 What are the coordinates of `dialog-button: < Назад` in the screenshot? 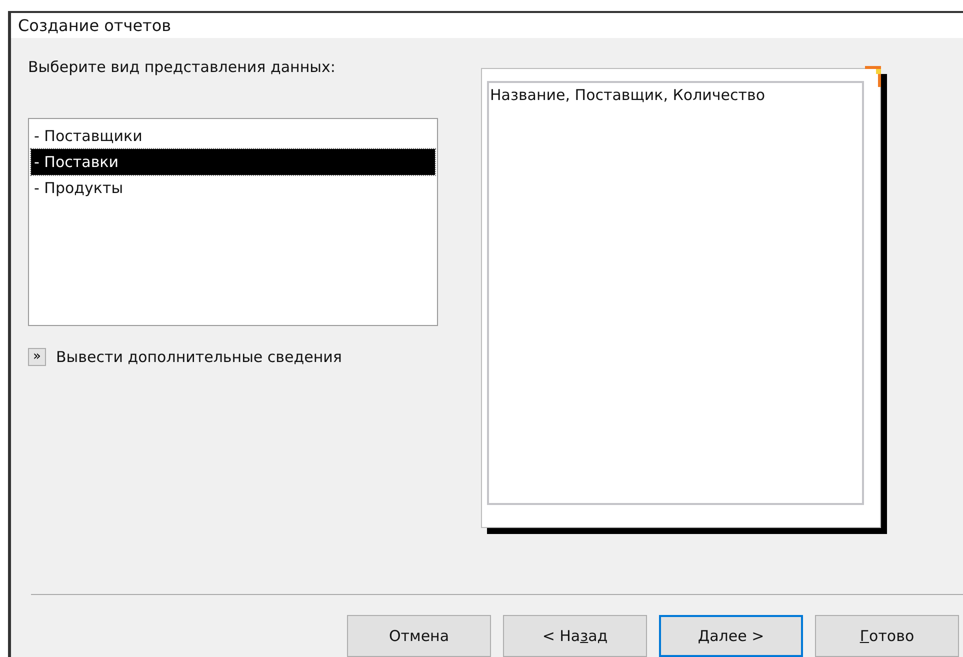 It's located at (575, 636).